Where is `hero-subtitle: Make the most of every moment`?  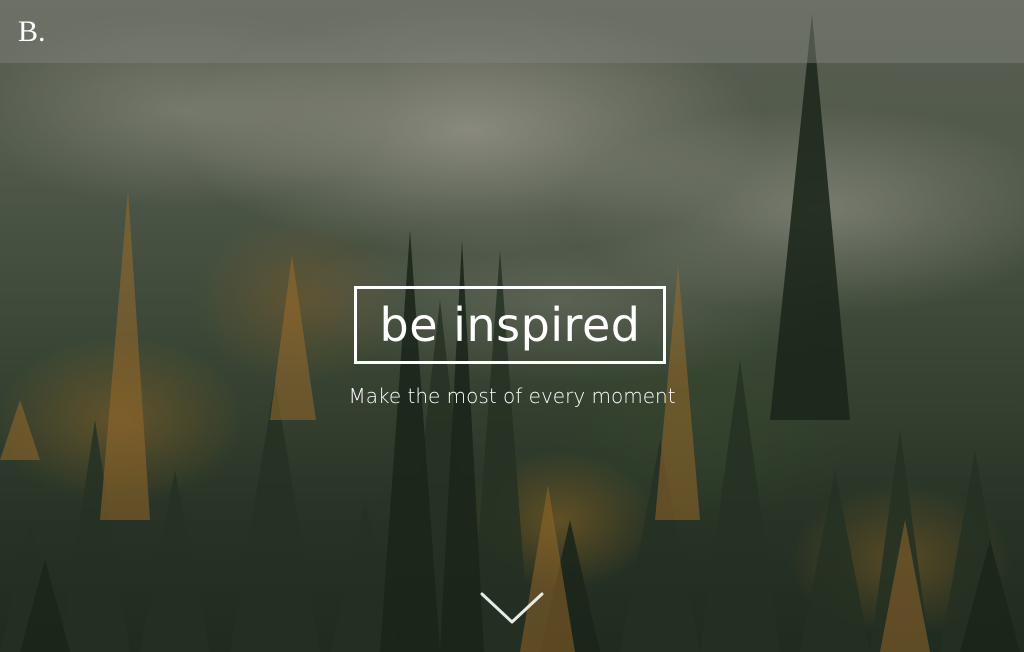 hero-subtitle: Make the most of every moment is located at coordinates (512, 396).